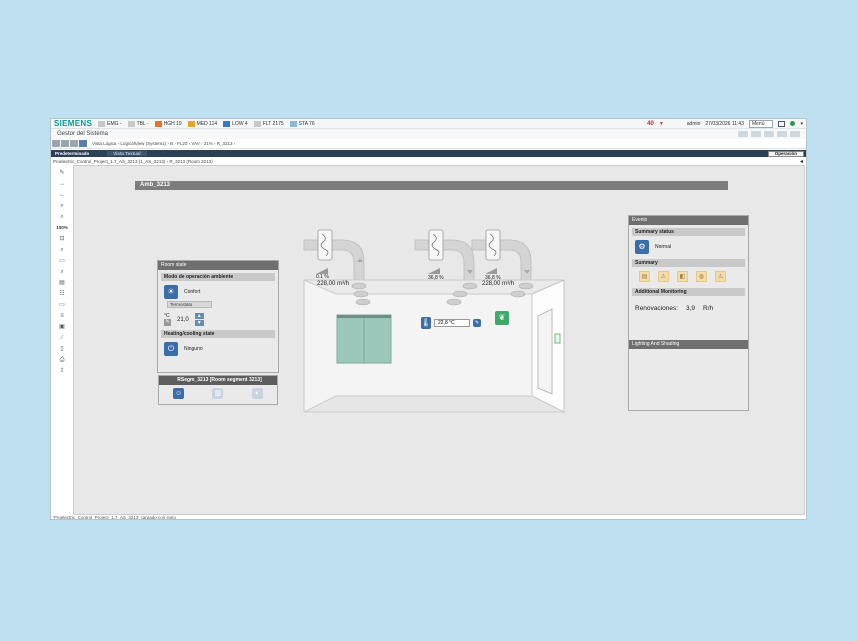  Describe the element at coordinates (199, 323) in the screenshot. I see `decrement-icon: ▼` at that location.